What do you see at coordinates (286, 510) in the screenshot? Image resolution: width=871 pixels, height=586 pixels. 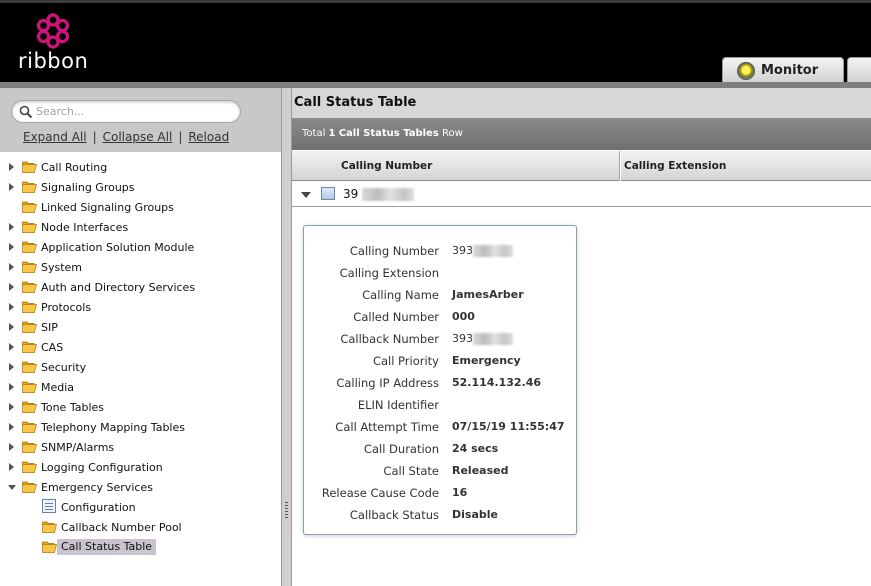 I see `splitter-grip-icon` at bounding box center [286, 510].